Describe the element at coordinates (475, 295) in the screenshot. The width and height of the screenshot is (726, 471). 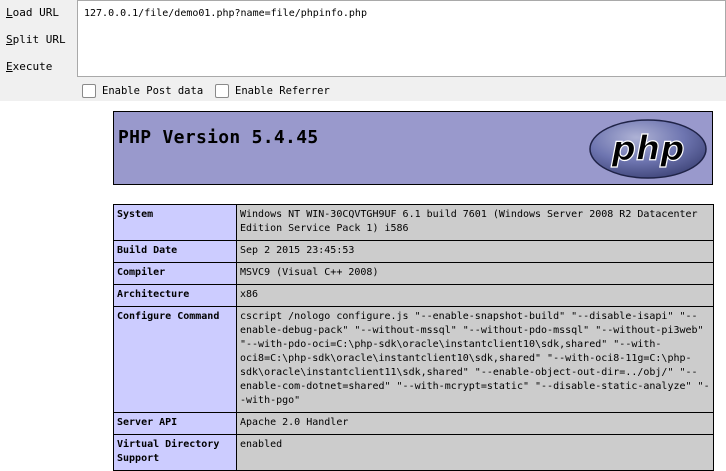
I see `row-value: x86` at that location.